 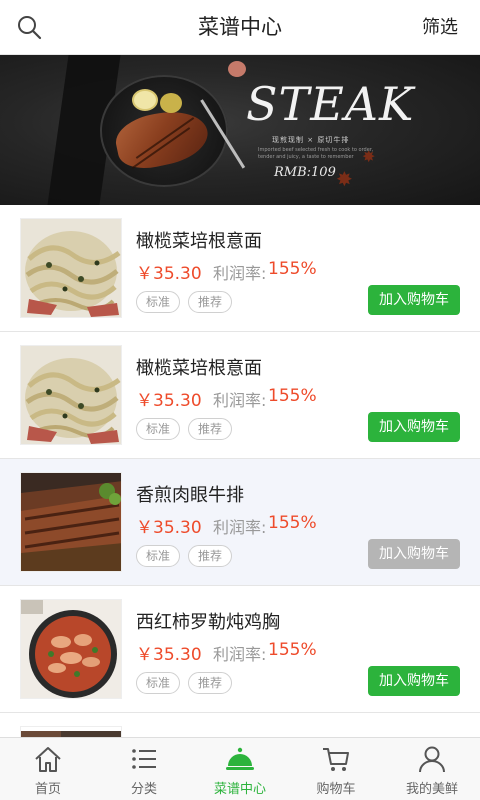 I want to click on banner-subtitle: 现煎现制 × 原切牛排, so click(x=311, y=140).